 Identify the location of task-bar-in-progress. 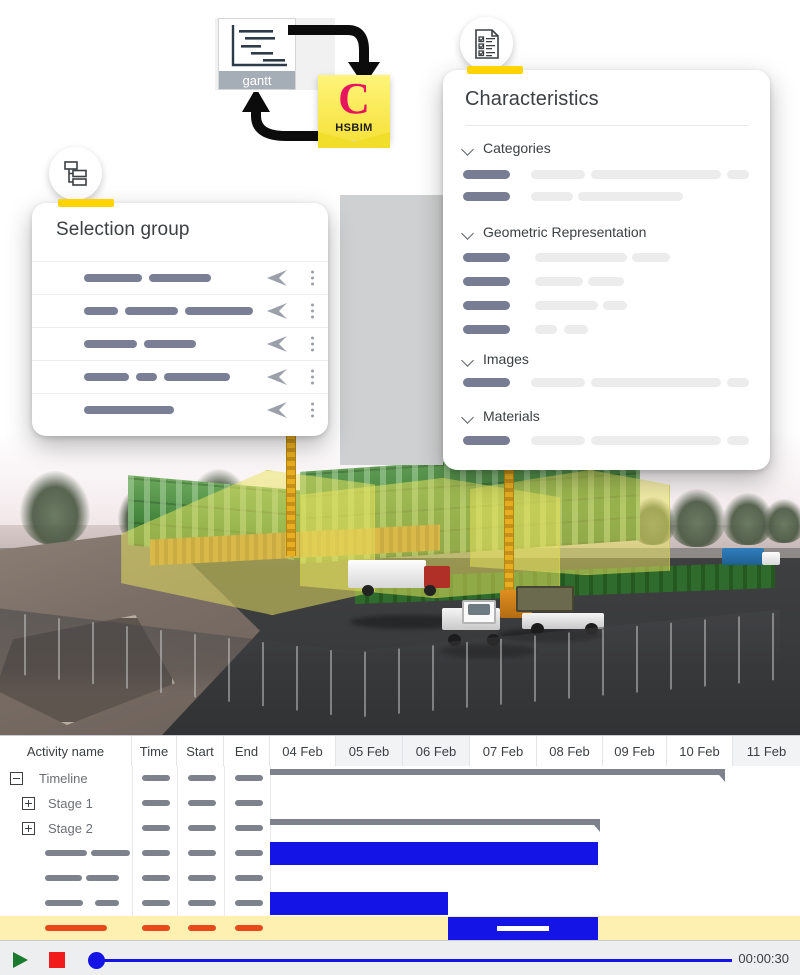
(523, 928).